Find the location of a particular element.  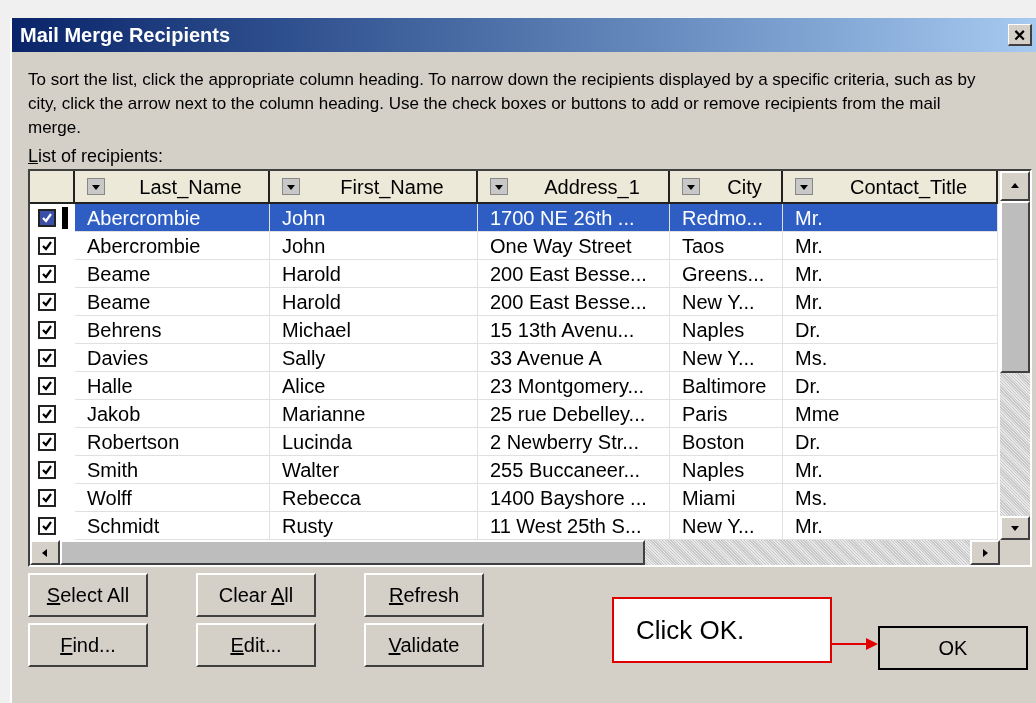

left-arrow-icon is located at coordinates (45, 552).